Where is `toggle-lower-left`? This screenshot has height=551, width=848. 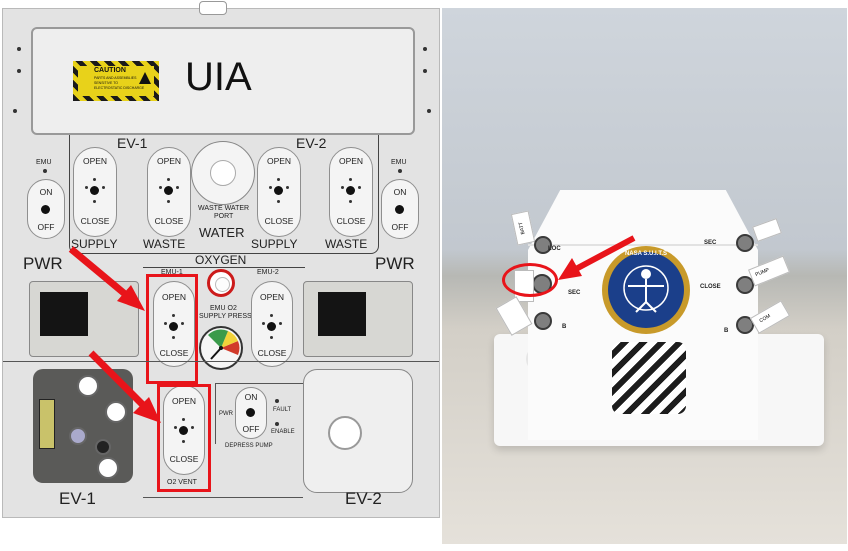 toggle-lower-left is located at coordinates (543, 321).